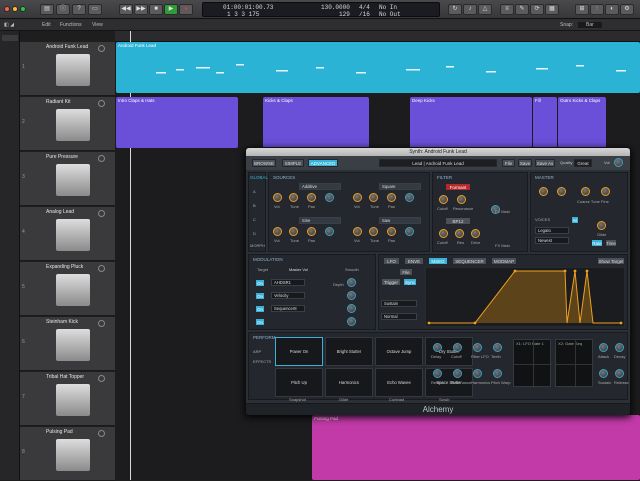 The width and height of the screenshot is (640, 481). Describe the element at coordinates (67, 344) in the screenshot. I see `track-header: 6 Steinham Kick` at that location.